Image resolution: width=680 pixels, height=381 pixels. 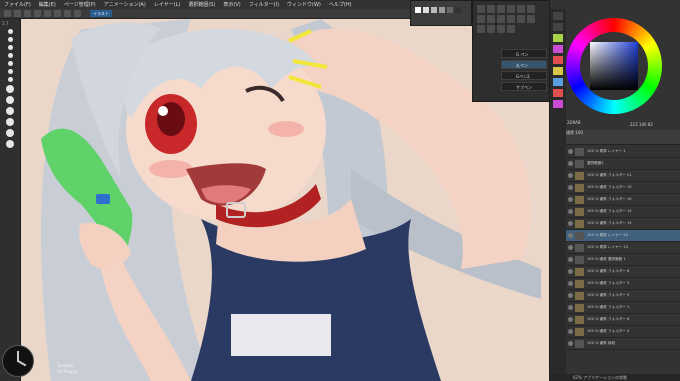 I want to click on redo-icon, so click(x=47, y=13).